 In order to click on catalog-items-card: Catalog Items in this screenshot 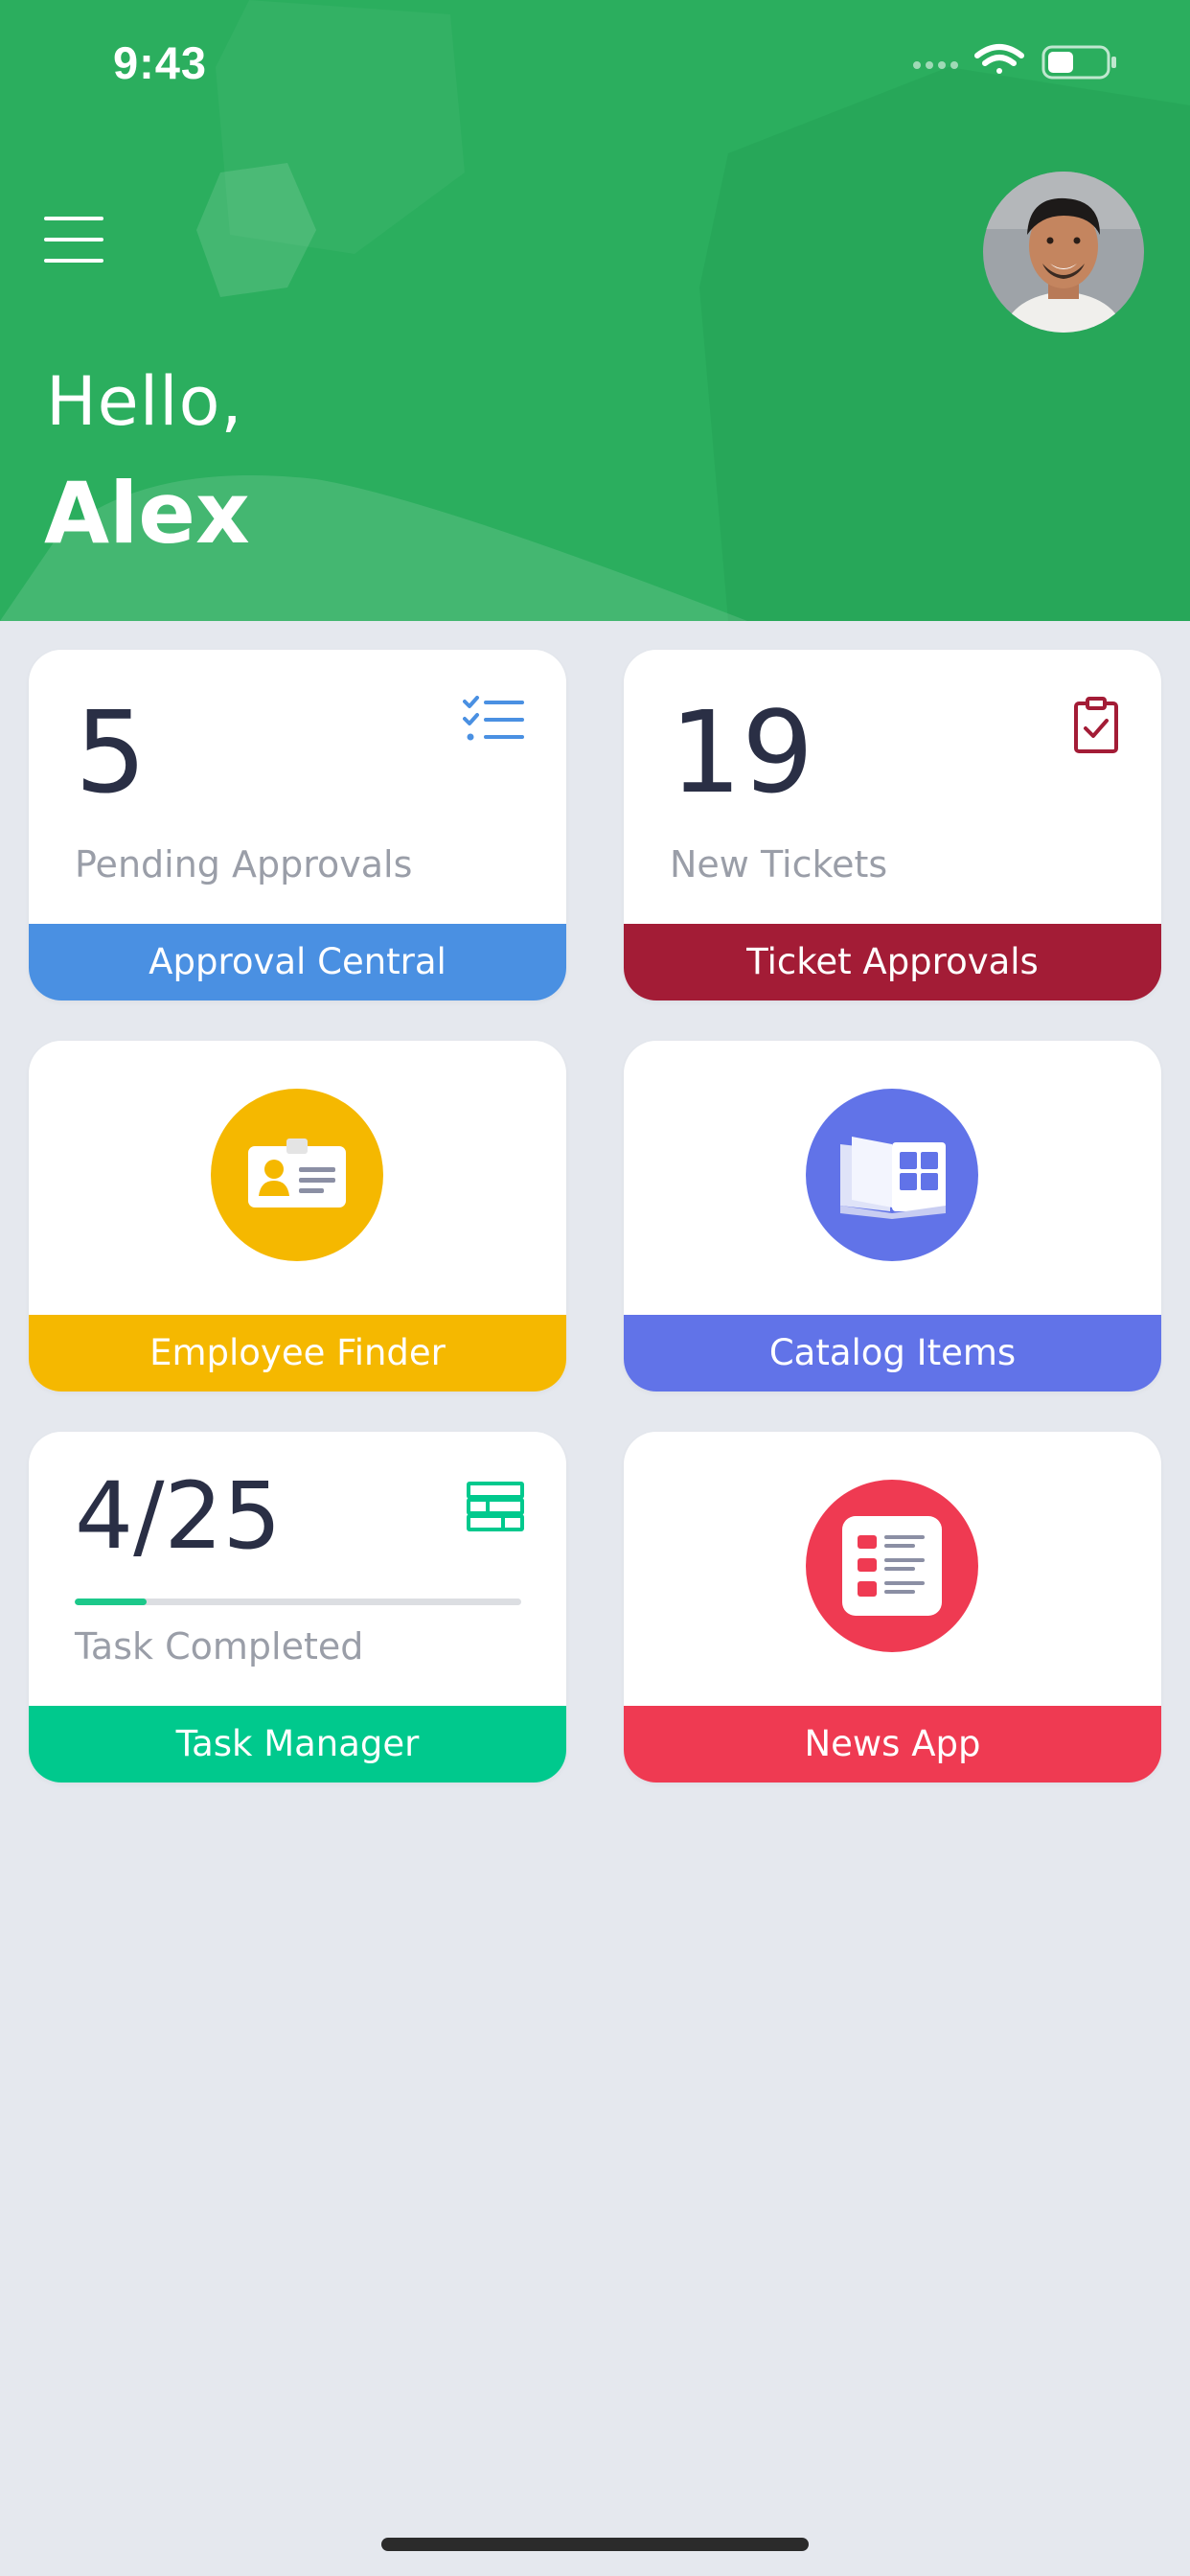, I will do `click(893, 1216)`.